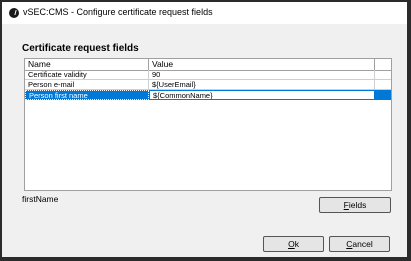 The image size is (411, 261). I want to click on cancel-button-label: ancel, so click(362, 244).